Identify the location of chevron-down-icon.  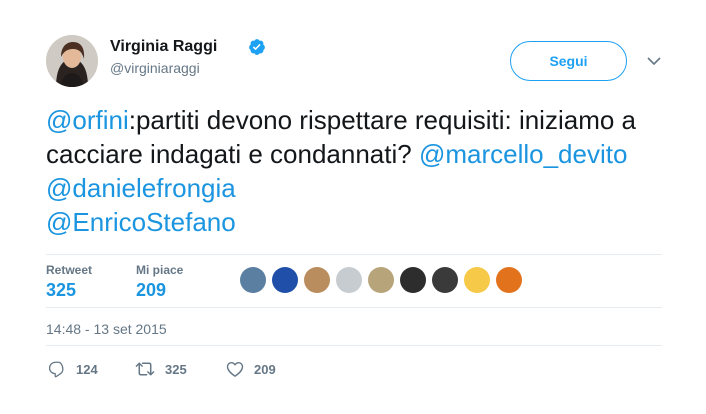
(654, 61).